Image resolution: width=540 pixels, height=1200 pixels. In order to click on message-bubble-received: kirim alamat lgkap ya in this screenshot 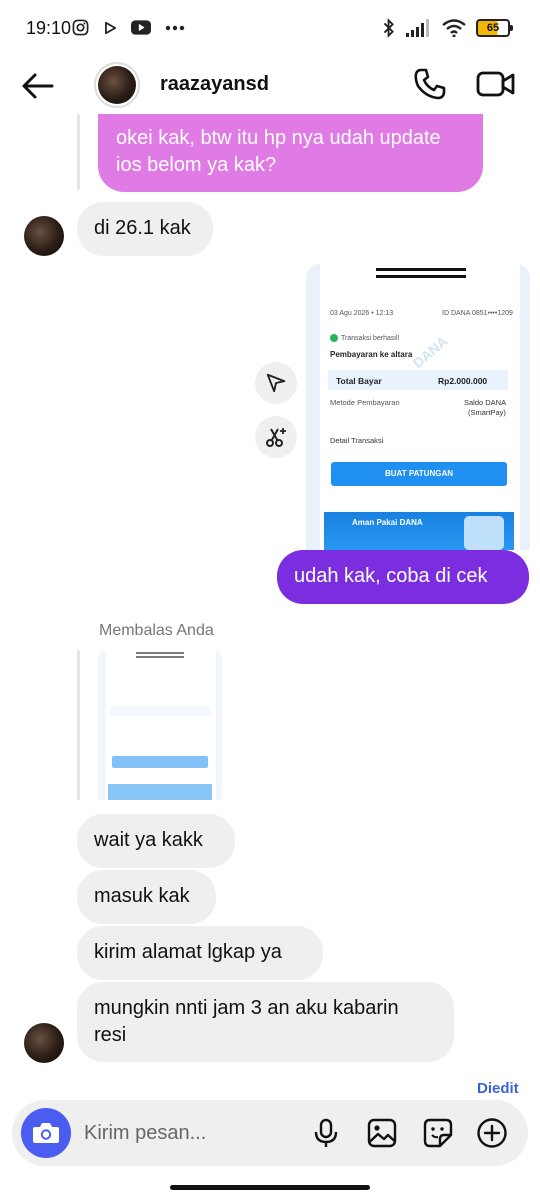, I will do `click(200, 953)`.